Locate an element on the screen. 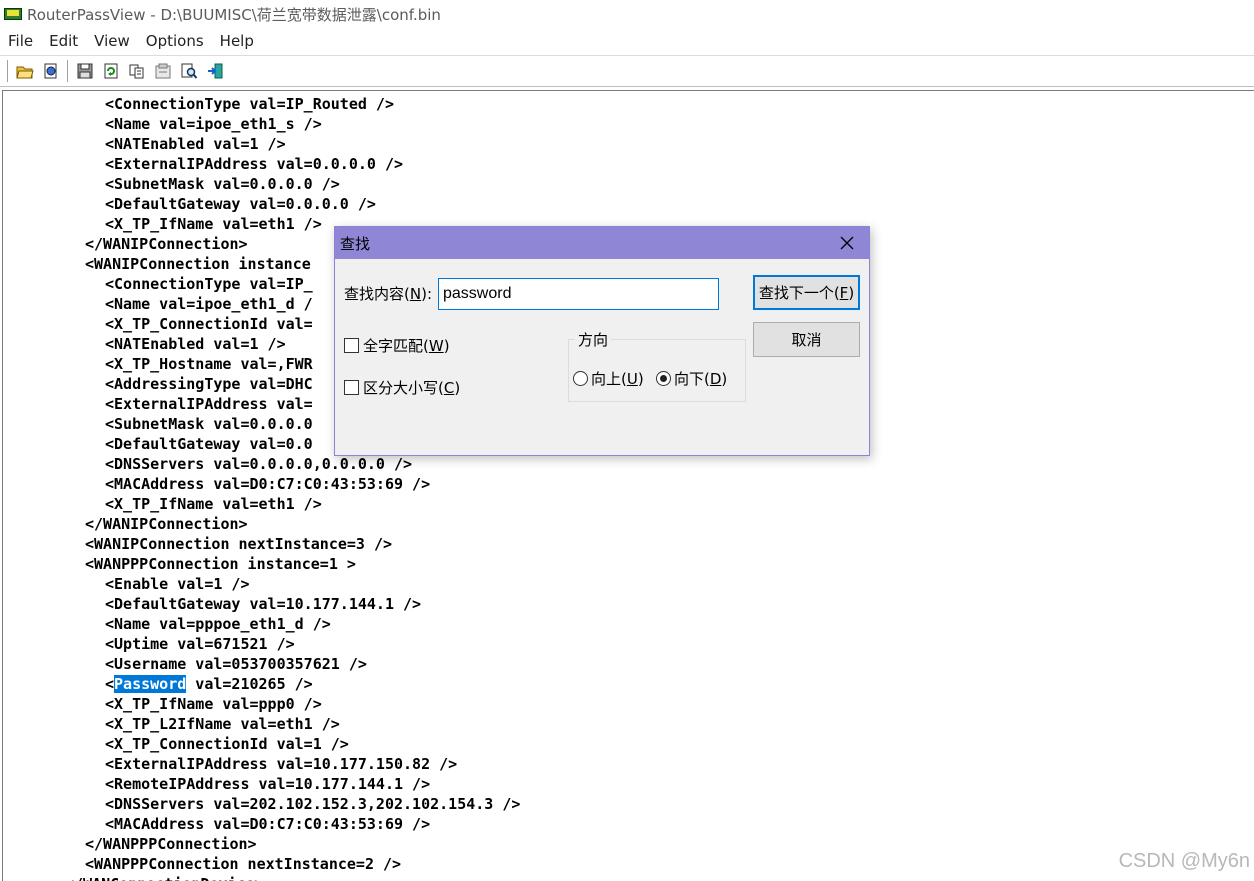  match-whole-word-checkbox: 全字匹配(W) is located at coordinates (397, 345).